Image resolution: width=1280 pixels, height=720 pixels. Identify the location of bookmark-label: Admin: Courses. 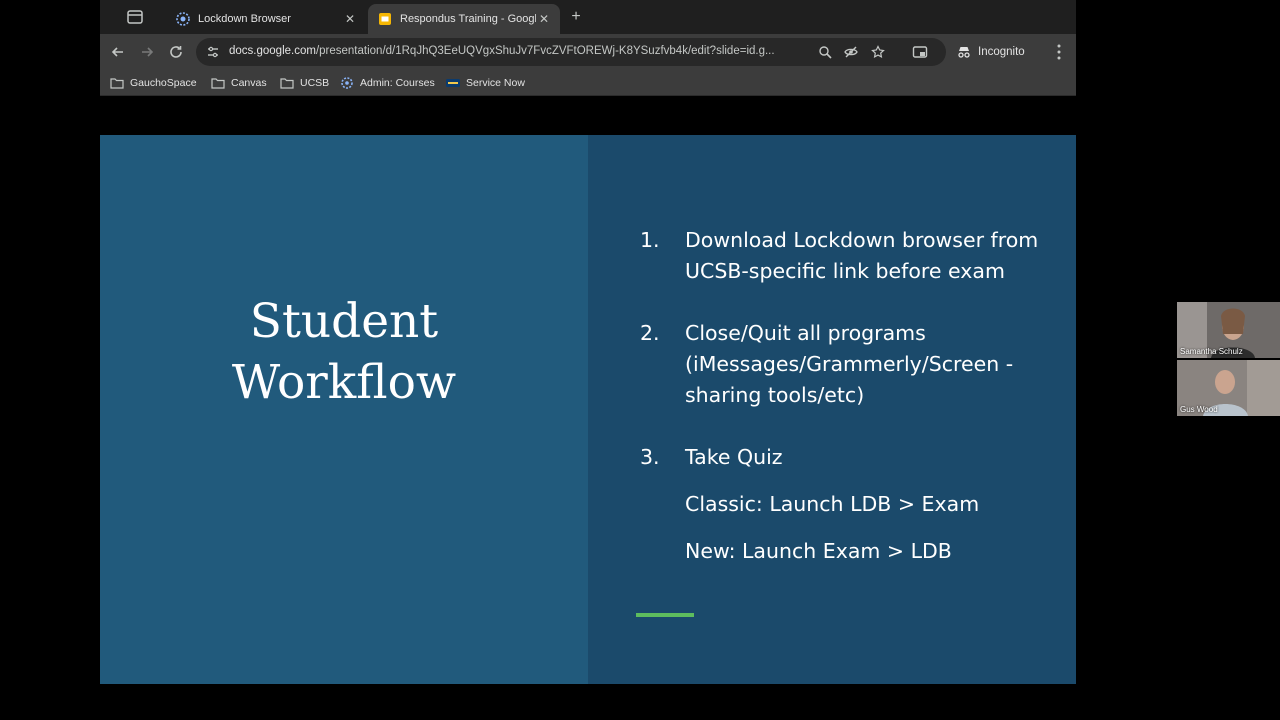
(397, 83).